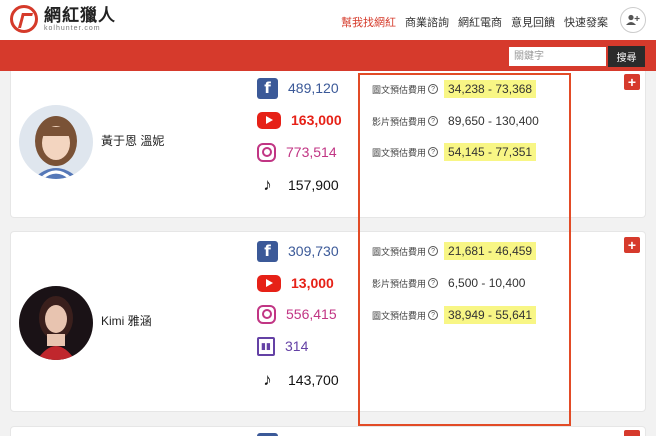 The width and height of the screenshot is (656, 436). I want to click on youtube-row: 163,000, so click(299, 120).